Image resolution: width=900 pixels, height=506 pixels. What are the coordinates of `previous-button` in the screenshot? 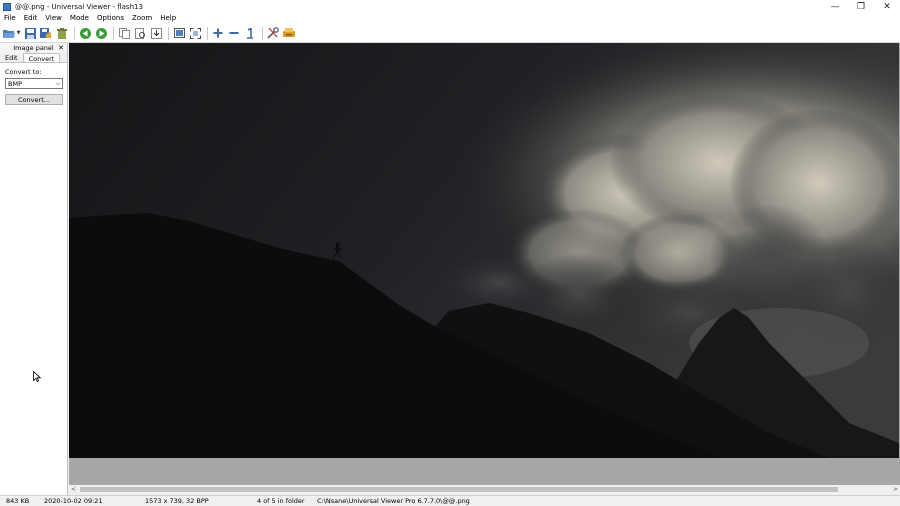 It's located at (85, 33).